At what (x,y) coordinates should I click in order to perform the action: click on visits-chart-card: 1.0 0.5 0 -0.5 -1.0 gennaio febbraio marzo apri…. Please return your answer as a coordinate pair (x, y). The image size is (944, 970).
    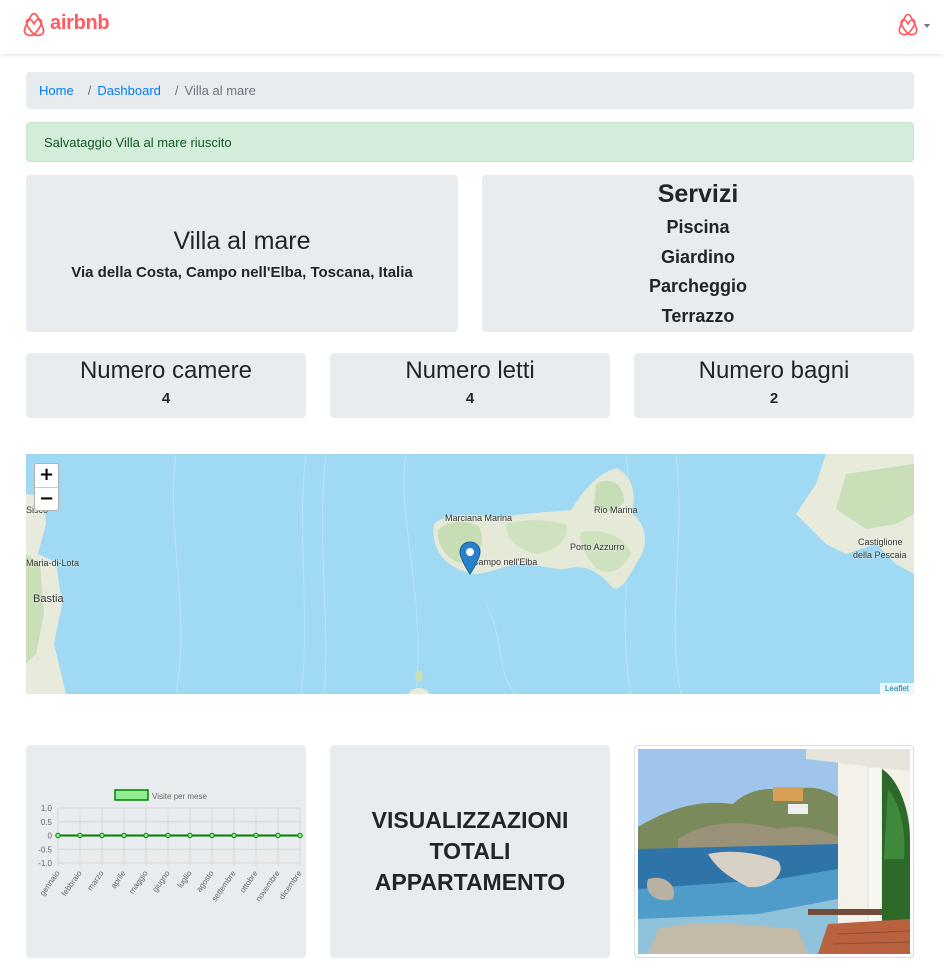
    Looking at the image, I should click on (166, 851).